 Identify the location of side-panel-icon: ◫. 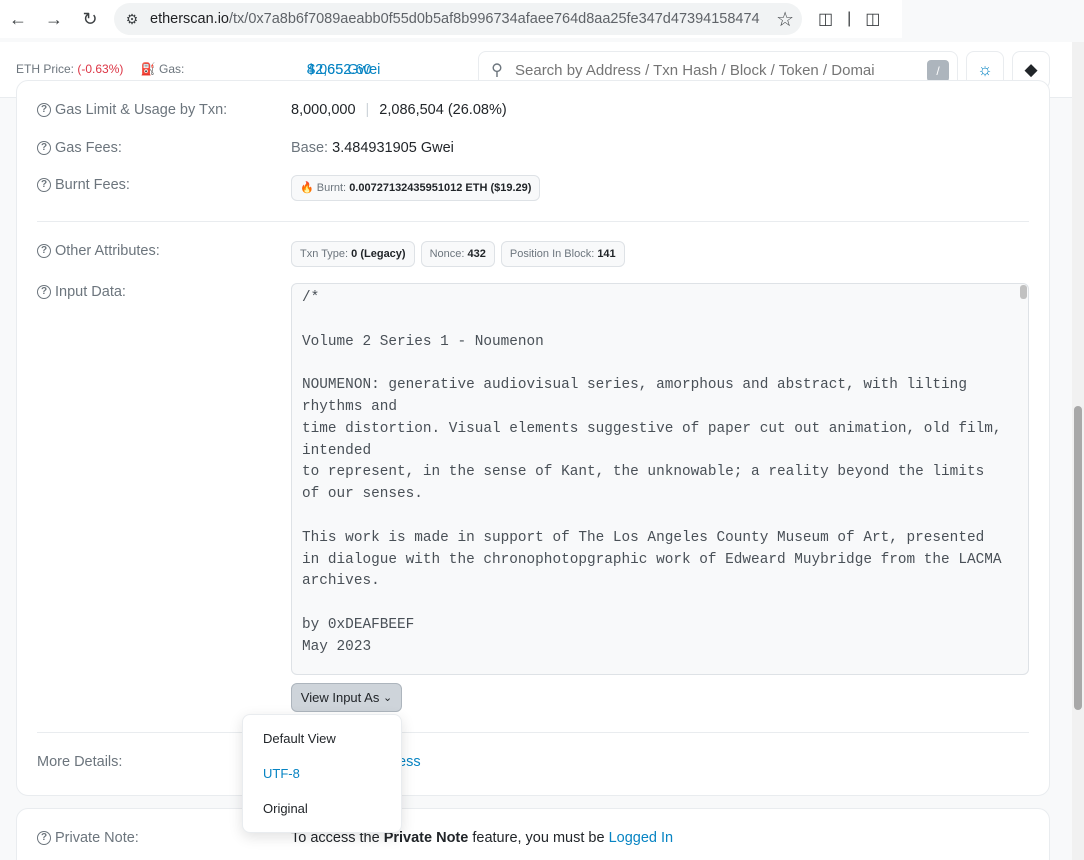
(872, 19).